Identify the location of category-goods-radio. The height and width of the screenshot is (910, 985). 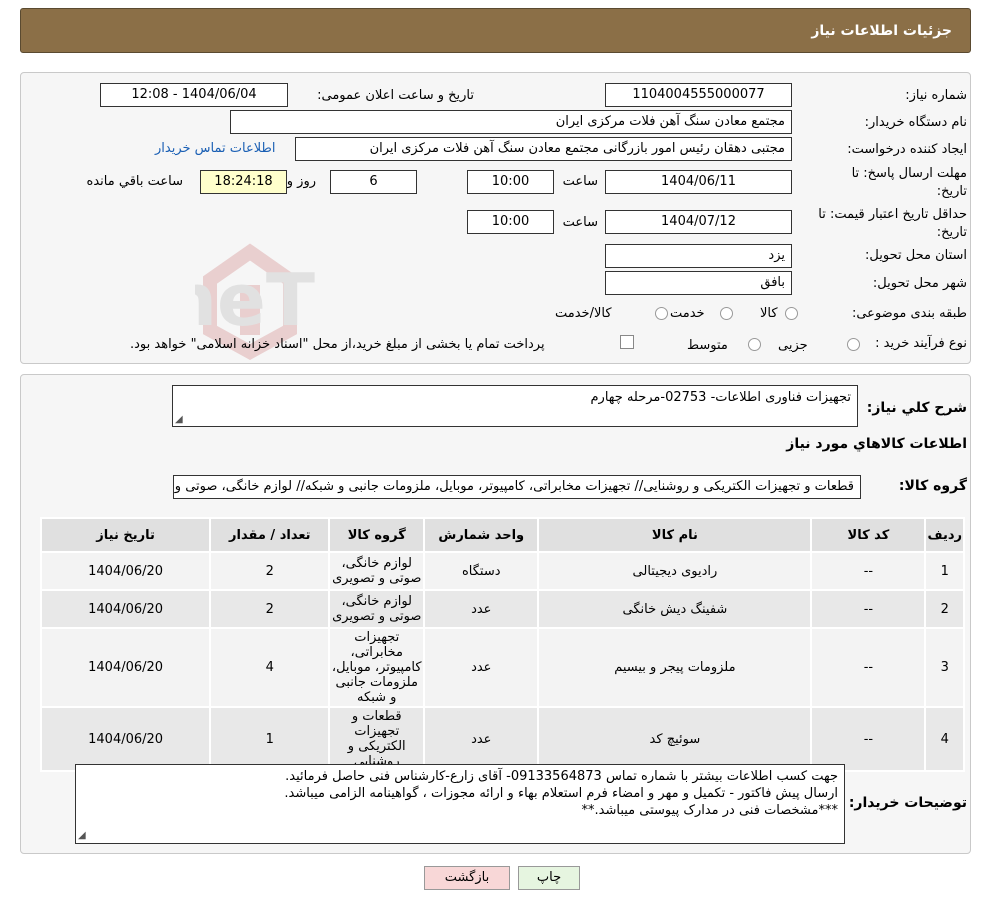
(791, 313).